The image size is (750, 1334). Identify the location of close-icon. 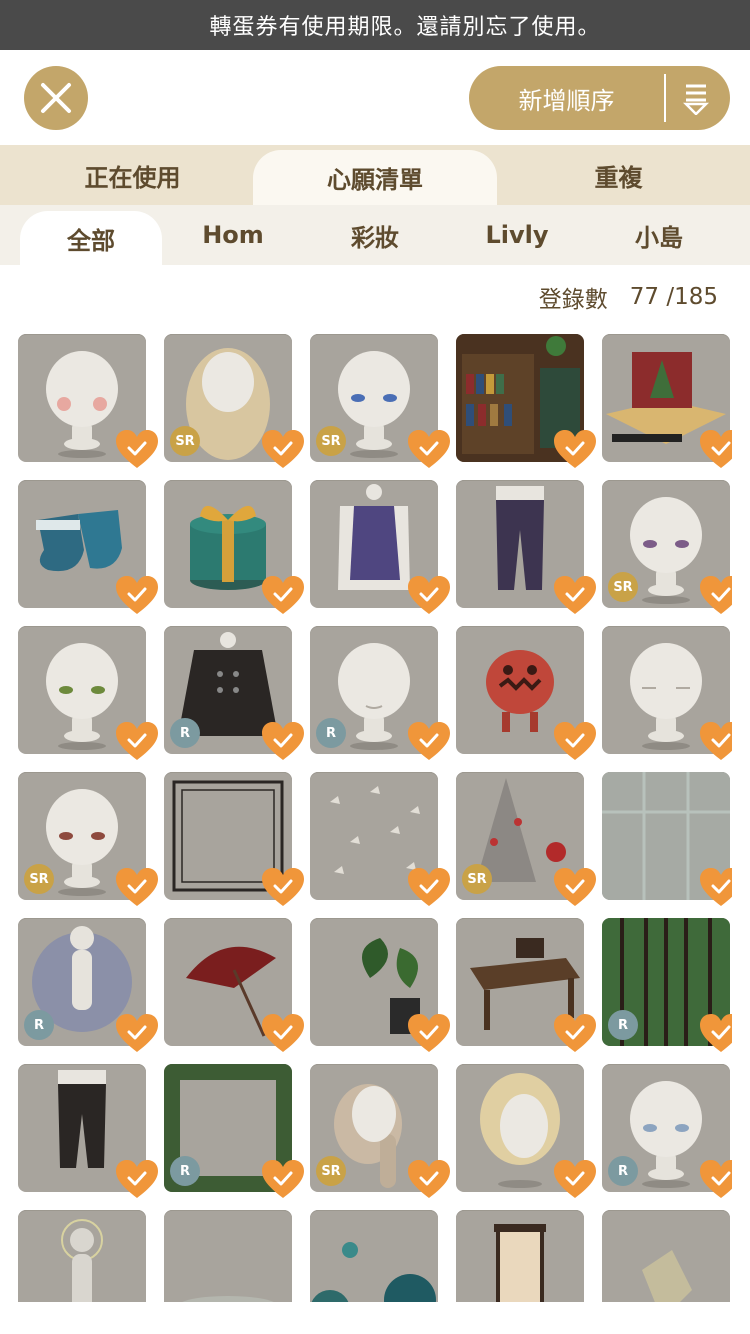
(56, 98).